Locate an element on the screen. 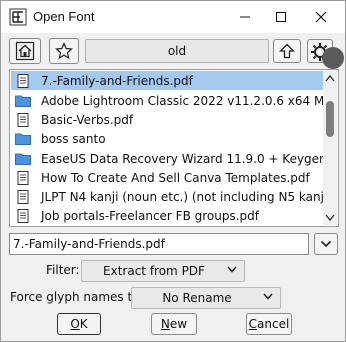  new-button: New is located at coordinates (174, 324).